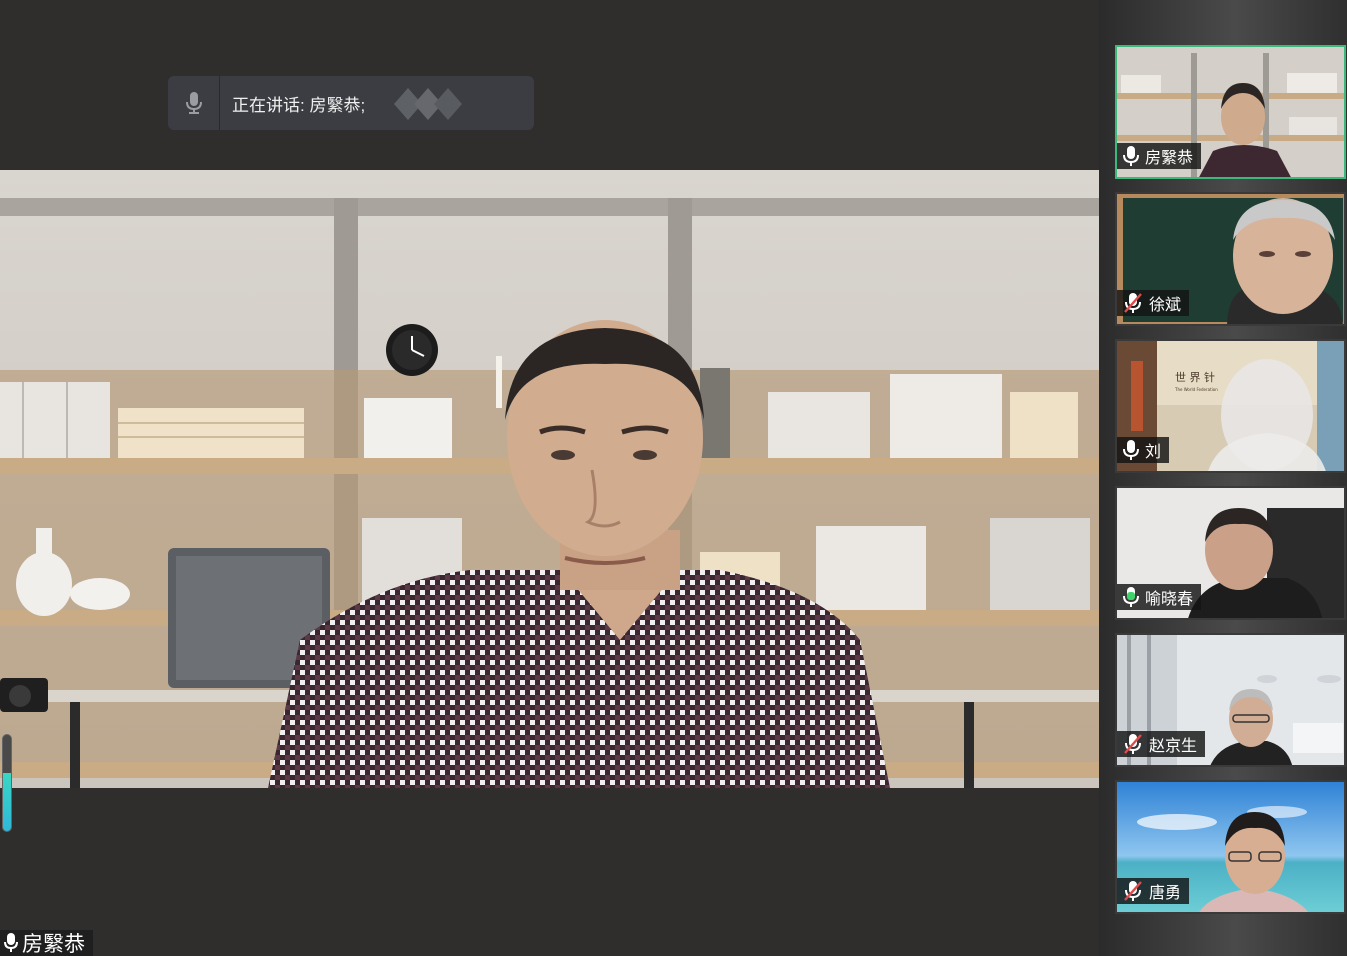 This screenshot has height=956, width=1347. Describe the element at coordinates (7, 802) in the screenshot. I see `audio-level-fill` at that location.